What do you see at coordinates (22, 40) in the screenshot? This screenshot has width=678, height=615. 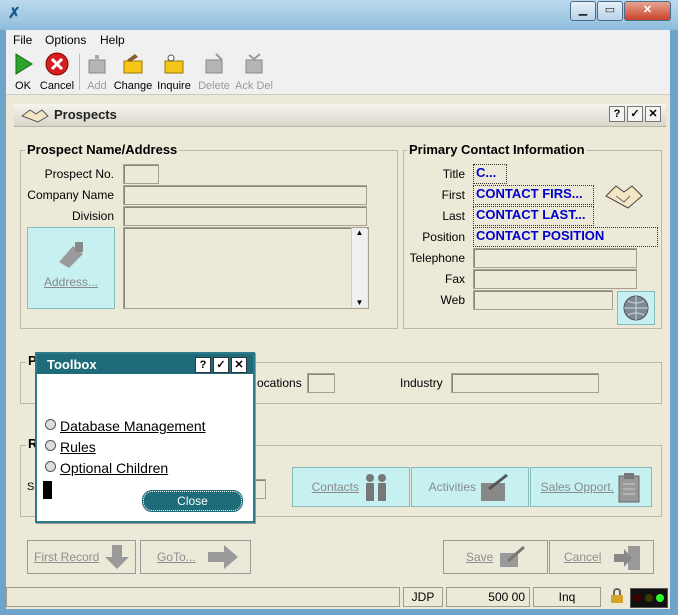 I see `menu-file: File` at bounding box center [22, 40].